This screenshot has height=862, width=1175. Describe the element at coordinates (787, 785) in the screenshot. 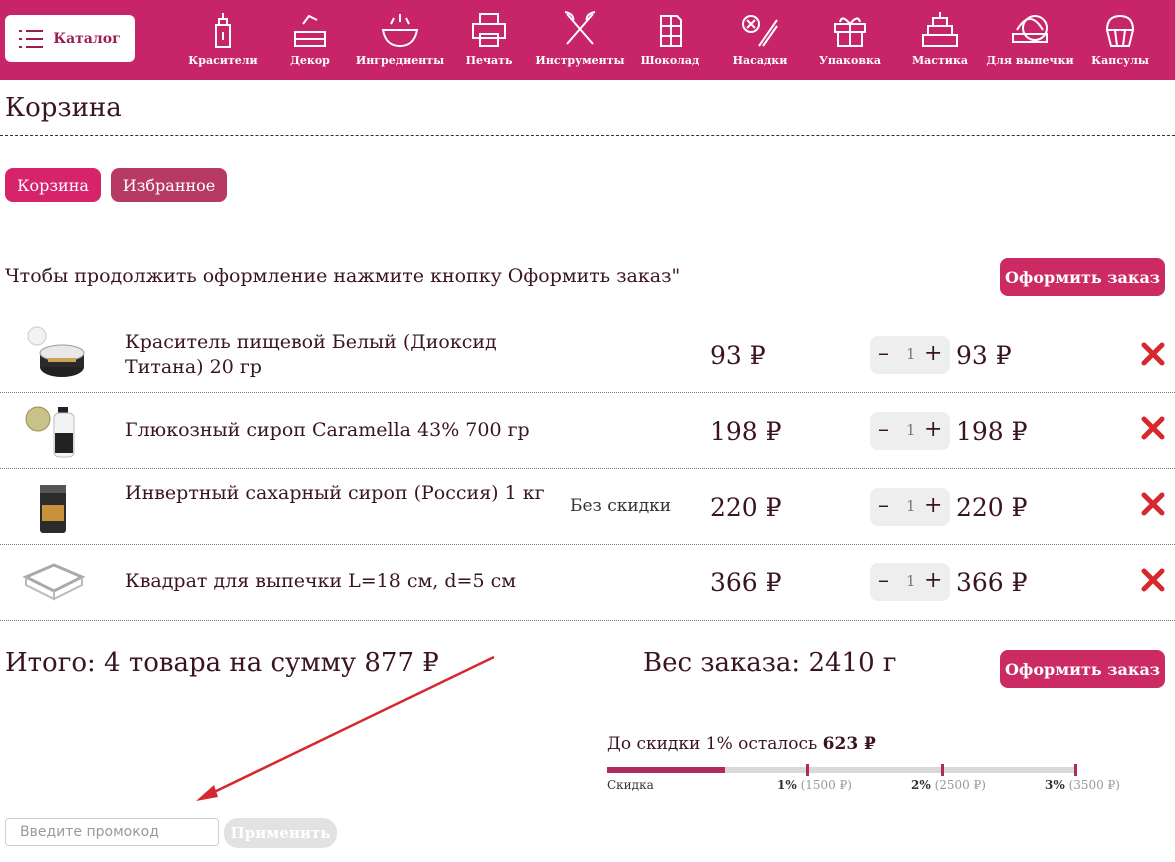

I see `level-pct: 1%` at that location.